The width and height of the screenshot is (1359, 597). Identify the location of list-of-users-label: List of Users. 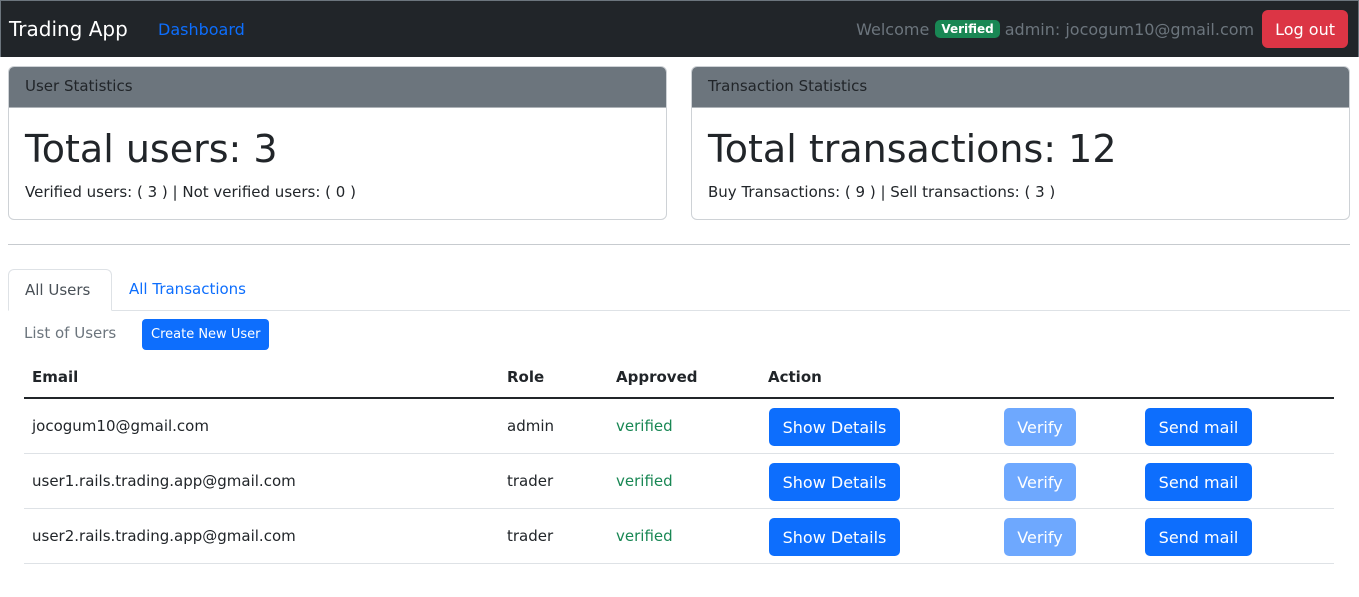
(70, 333).